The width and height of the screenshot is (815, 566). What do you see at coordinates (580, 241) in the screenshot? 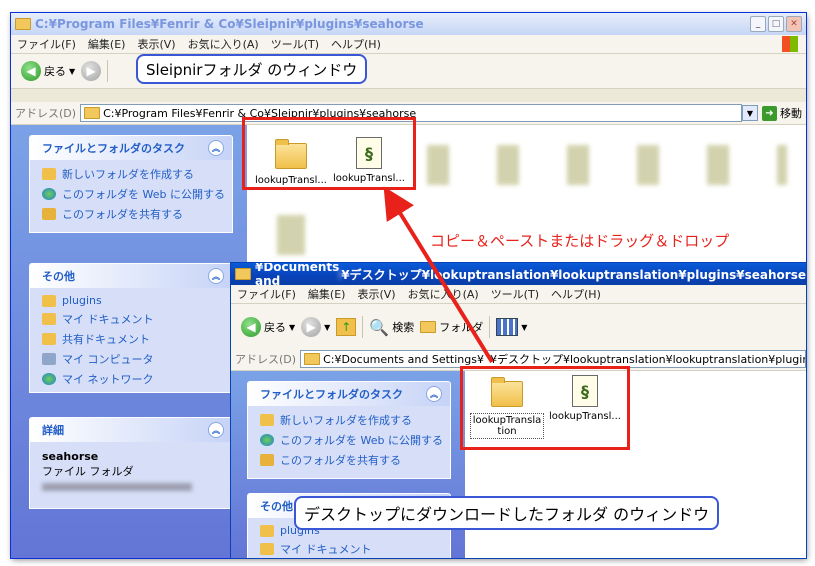
I see `action-annotation: コピー＆ペーストまたはドラッグ＆ドロップ` at bounding box center [580, 241].